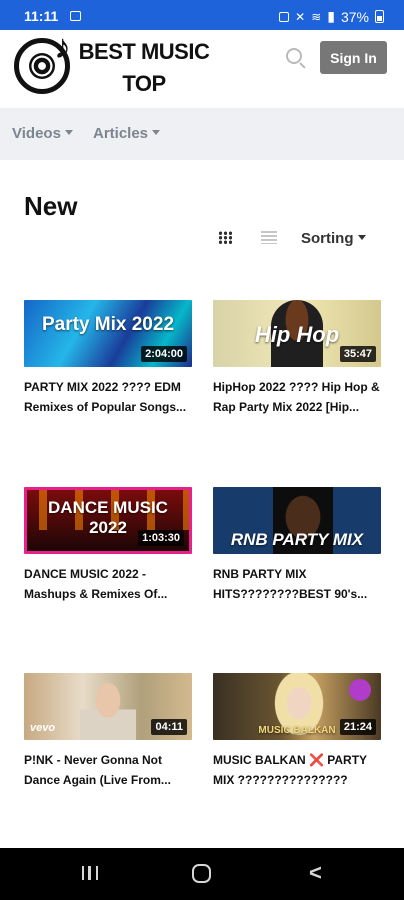  Describe the element at coordinates (90, 873) in the screenshot. I see `recents-icon` at that location.